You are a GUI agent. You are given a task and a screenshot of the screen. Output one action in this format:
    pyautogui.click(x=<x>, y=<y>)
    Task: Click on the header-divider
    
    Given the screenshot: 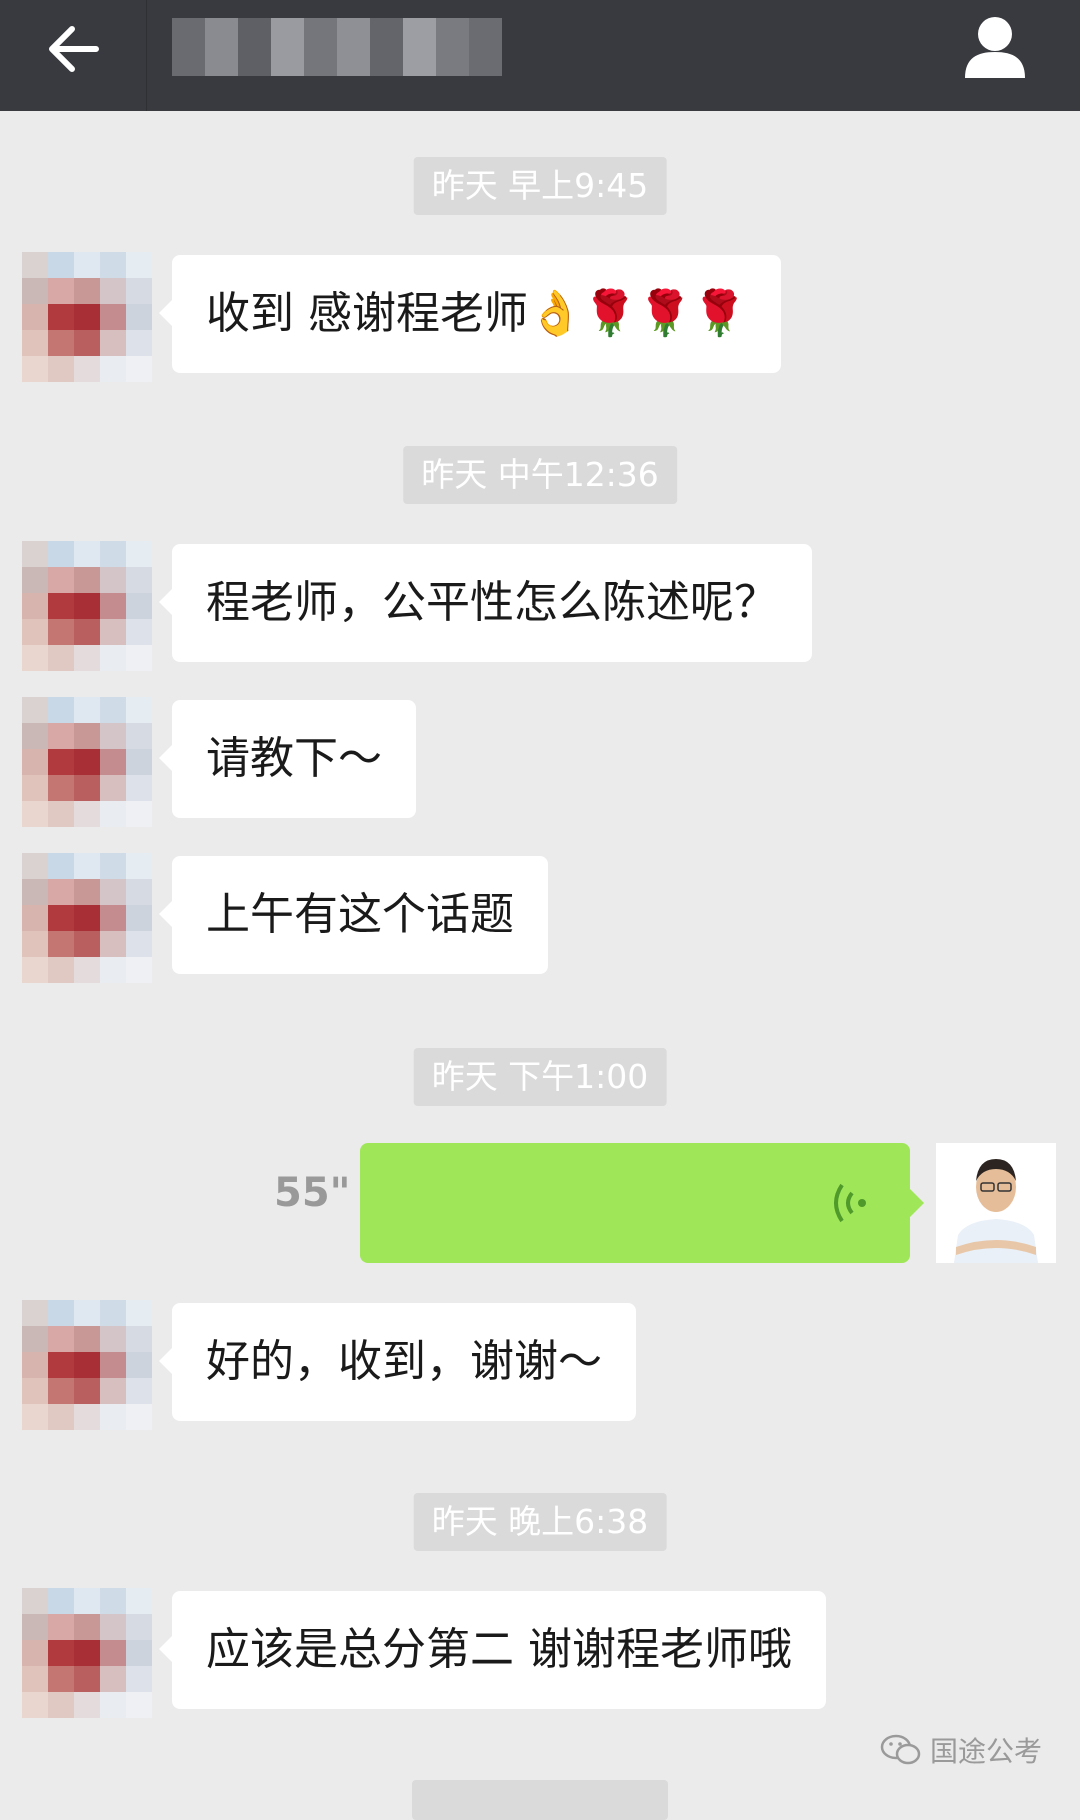 What is the action you would take?
    pyautogui.click(x=146, y=55)
    